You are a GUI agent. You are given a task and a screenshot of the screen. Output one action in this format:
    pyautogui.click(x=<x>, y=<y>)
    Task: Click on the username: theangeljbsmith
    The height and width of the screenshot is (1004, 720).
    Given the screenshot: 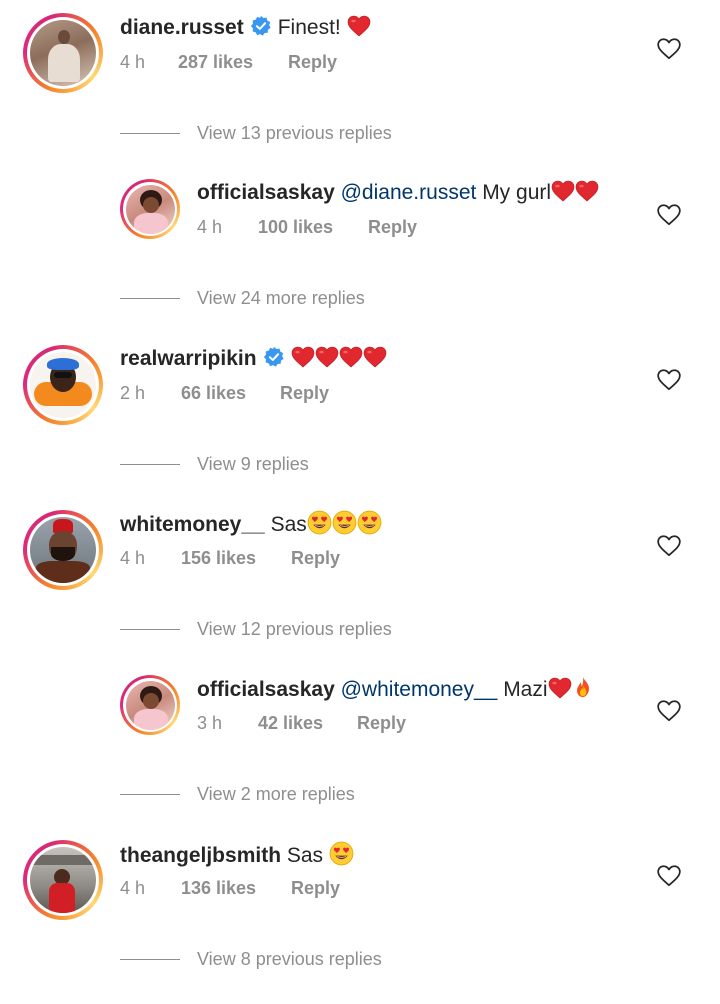 What is the action you would take?
    pyautogui.click(x=200, y=855)
    